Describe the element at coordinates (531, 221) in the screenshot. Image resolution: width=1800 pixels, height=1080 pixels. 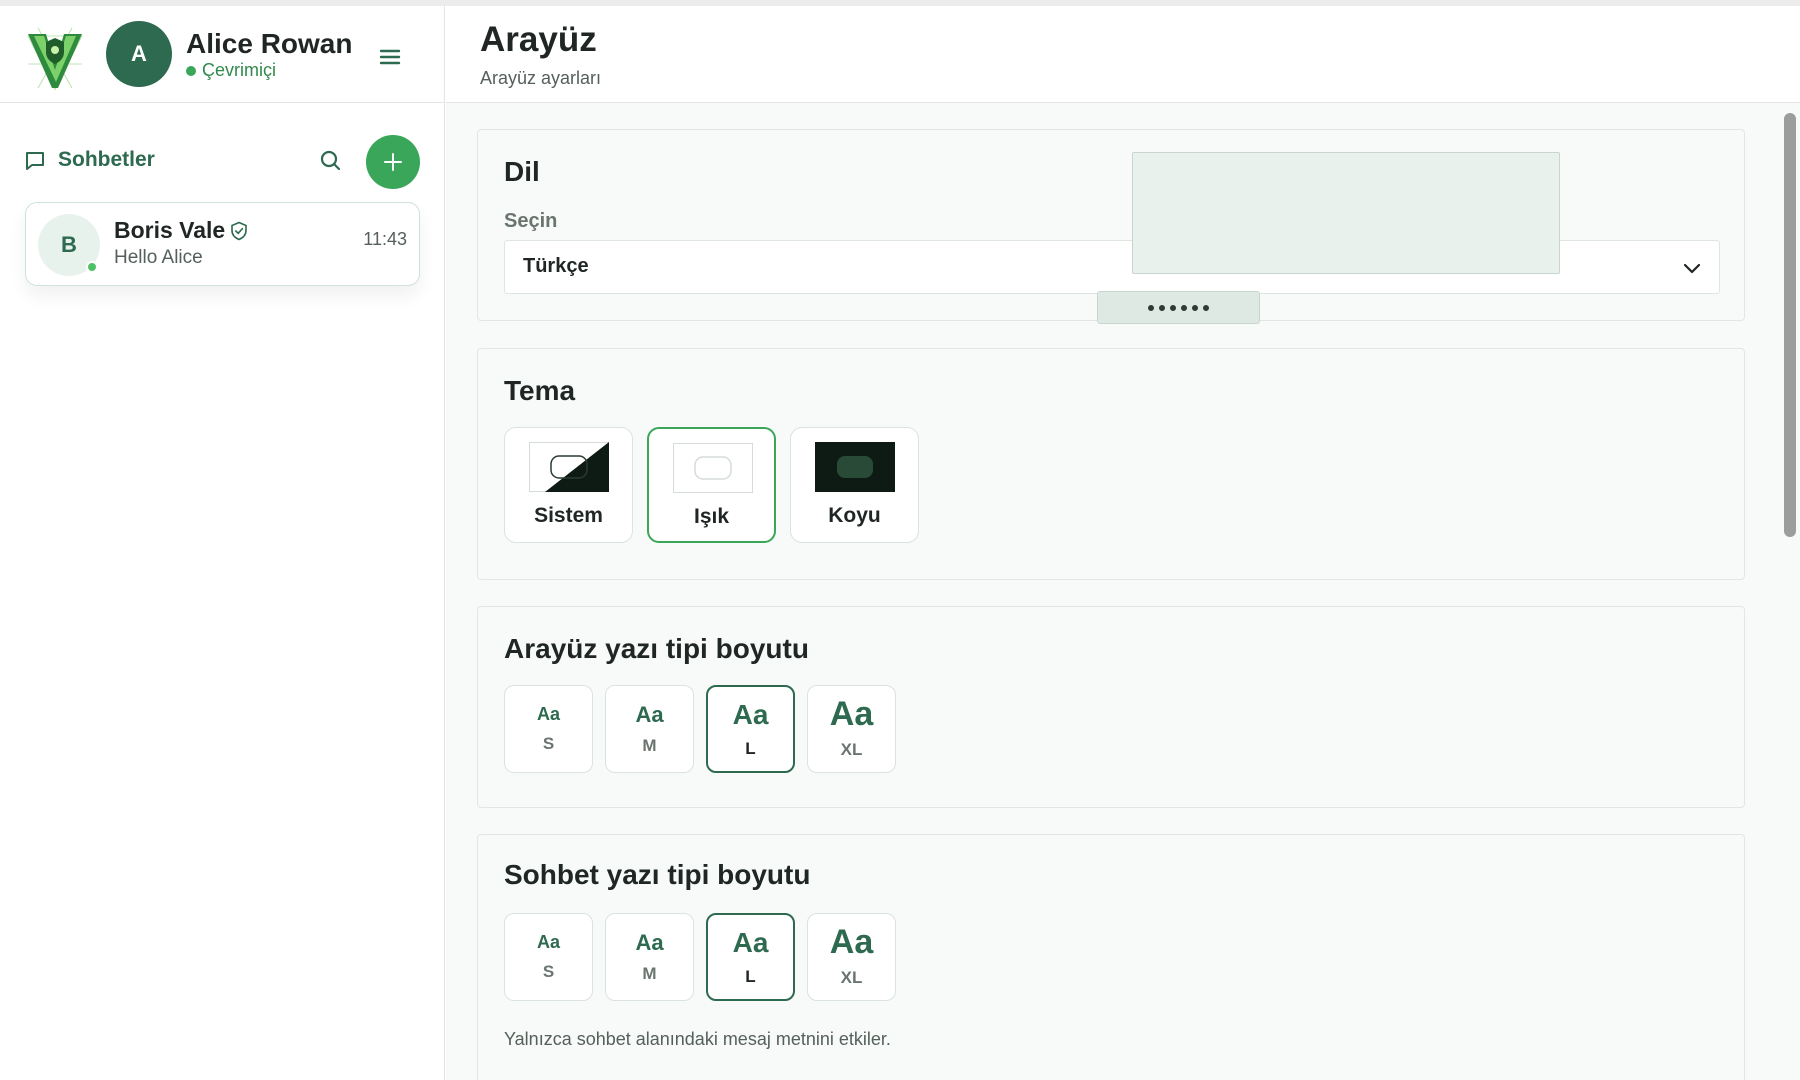
I see `language-label: Seçin` at that location.